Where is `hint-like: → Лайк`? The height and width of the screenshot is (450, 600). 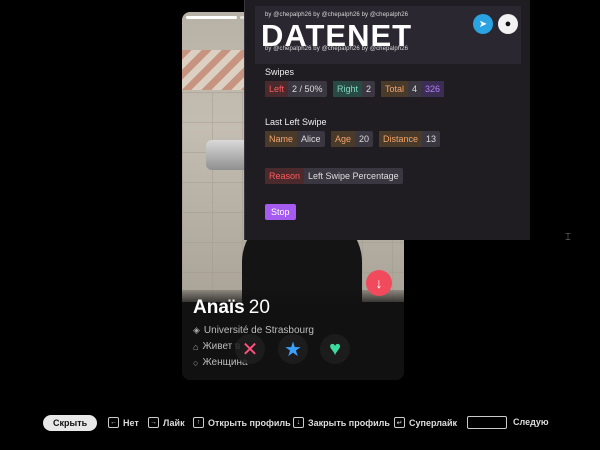 hint-like: → Лайк is located at coordinates (166, 422).